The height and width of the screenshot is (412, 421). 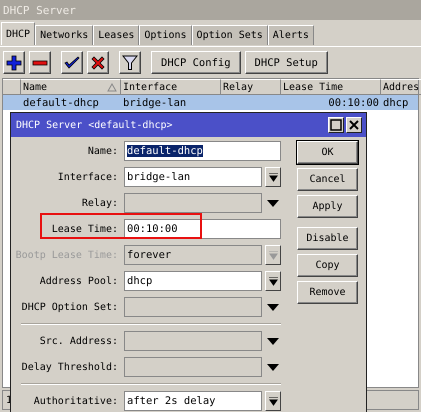 What do you see at coordinates (75, 401) in the screenshot?
I see `field-label: Authoritative:` at bounding box center [75, 401].